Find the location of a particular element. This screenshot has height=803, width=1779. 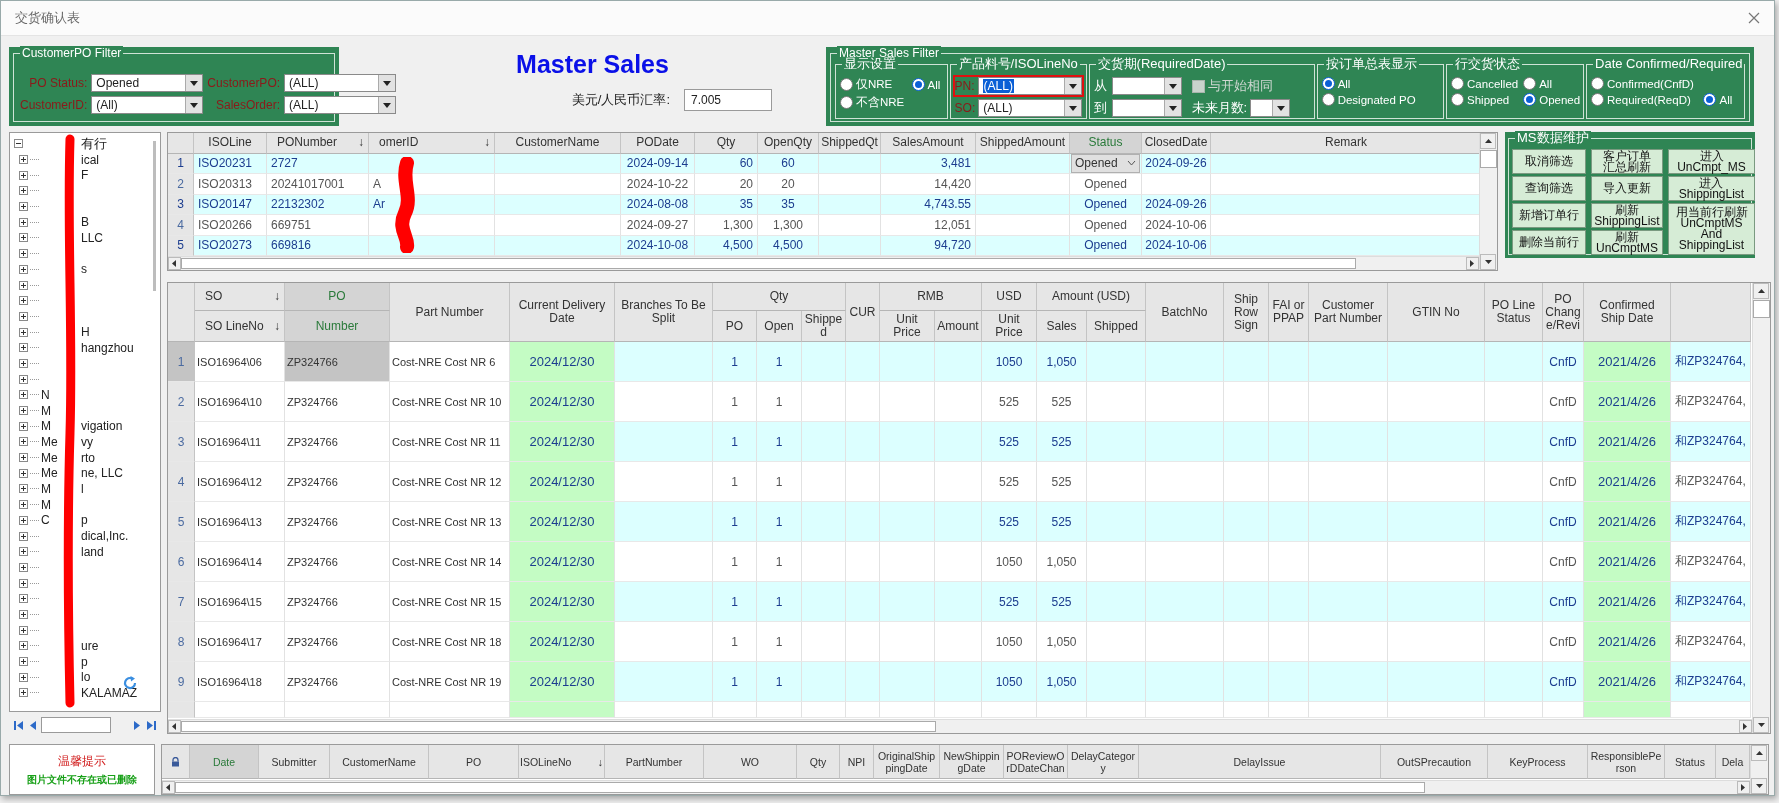

tree-item-label: land is located at coordinates (92, 551).